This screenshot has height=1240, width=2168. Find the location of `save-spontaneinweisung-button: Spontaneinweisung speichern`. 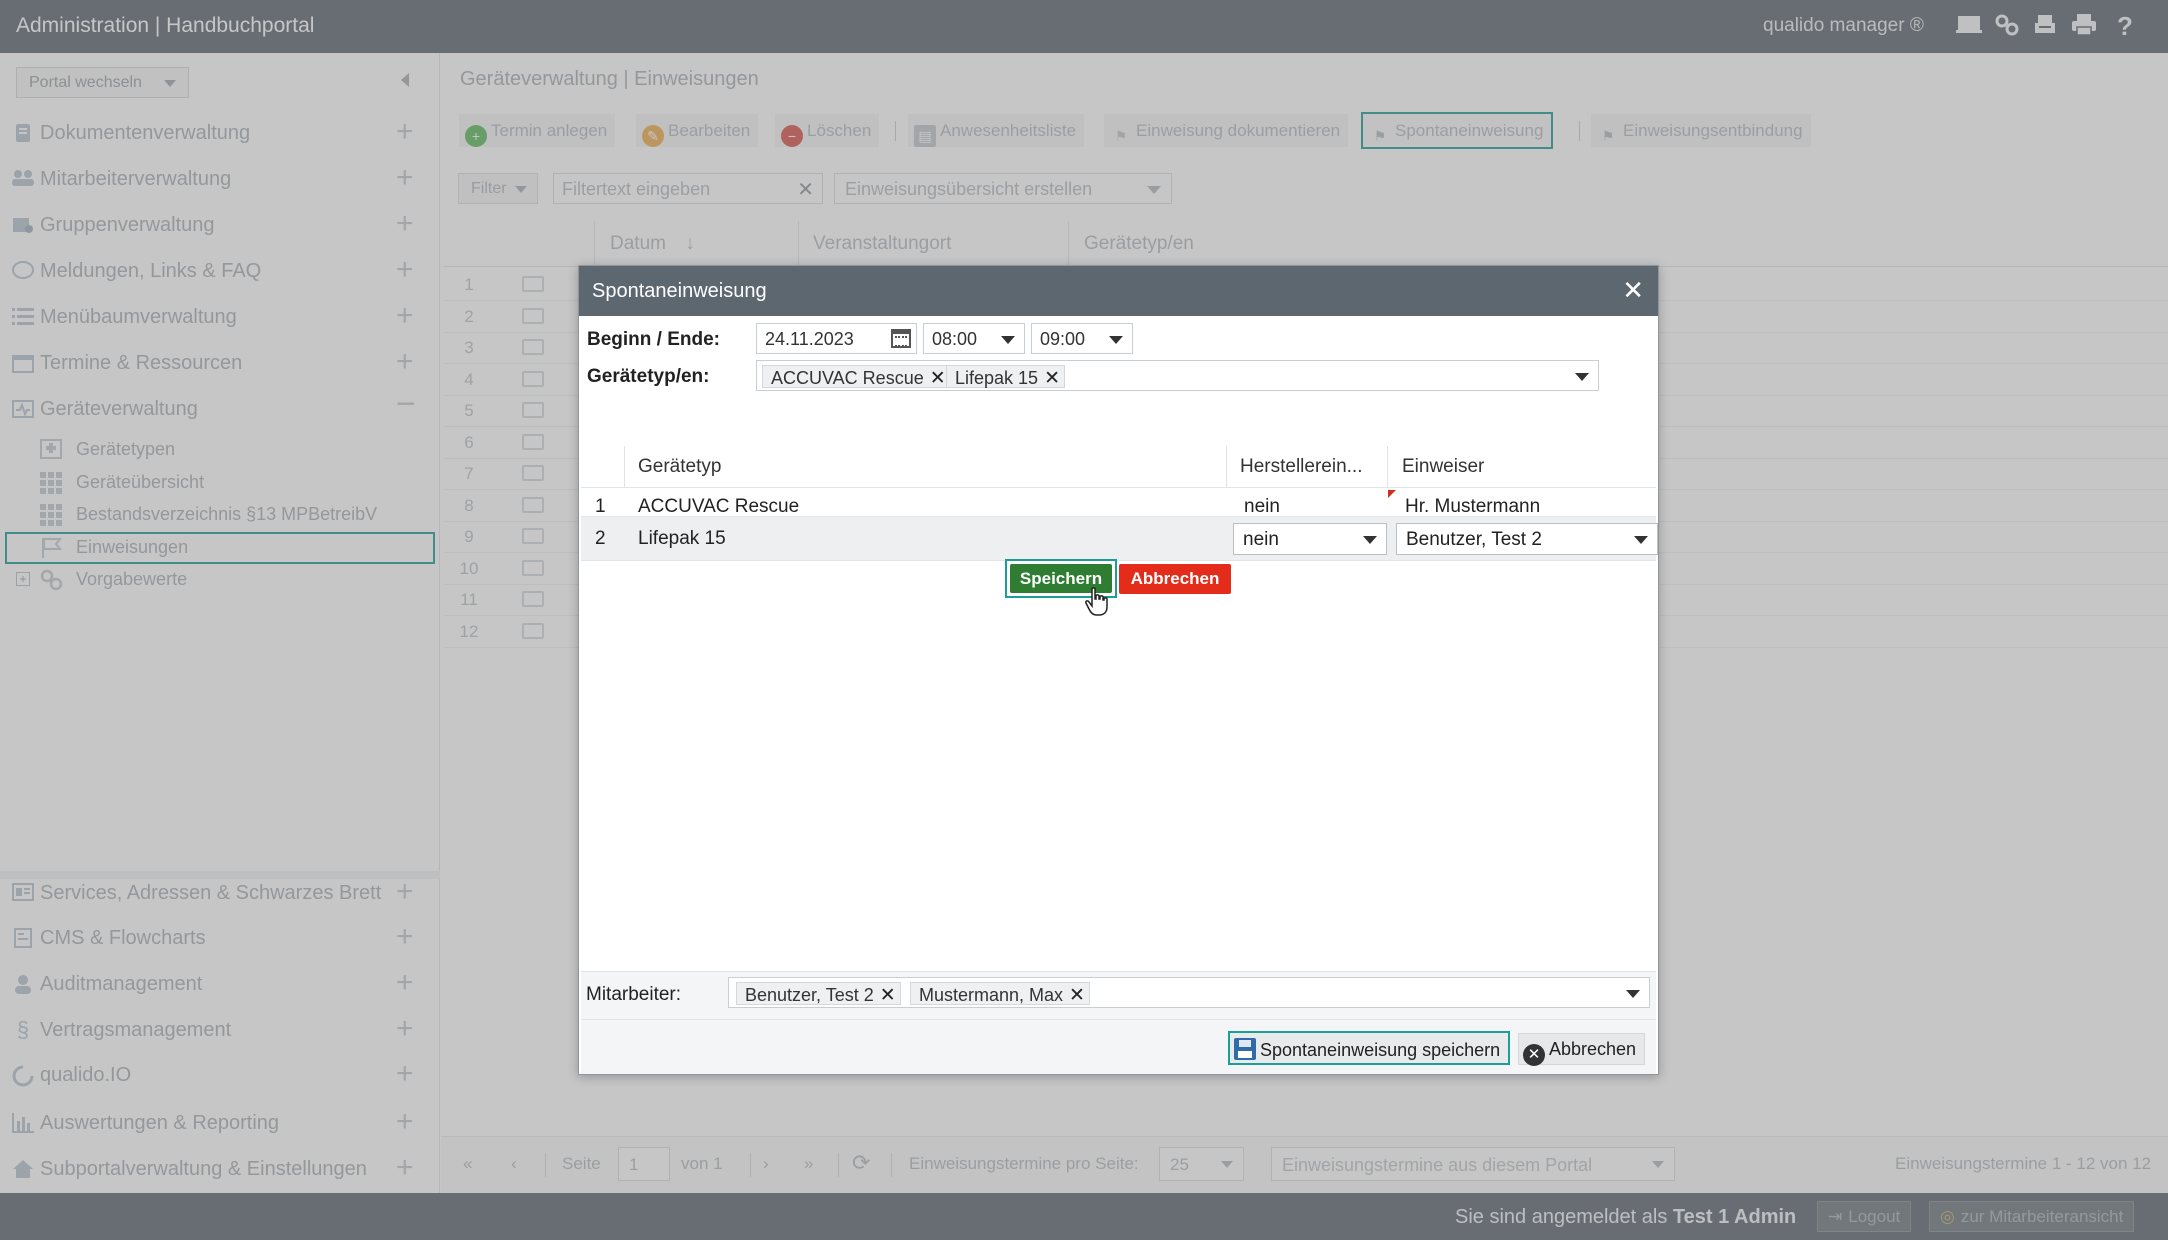

save-spontaneinweisung-button: Spontaneinweisung speichern is located at coordinates (1369, 1048).